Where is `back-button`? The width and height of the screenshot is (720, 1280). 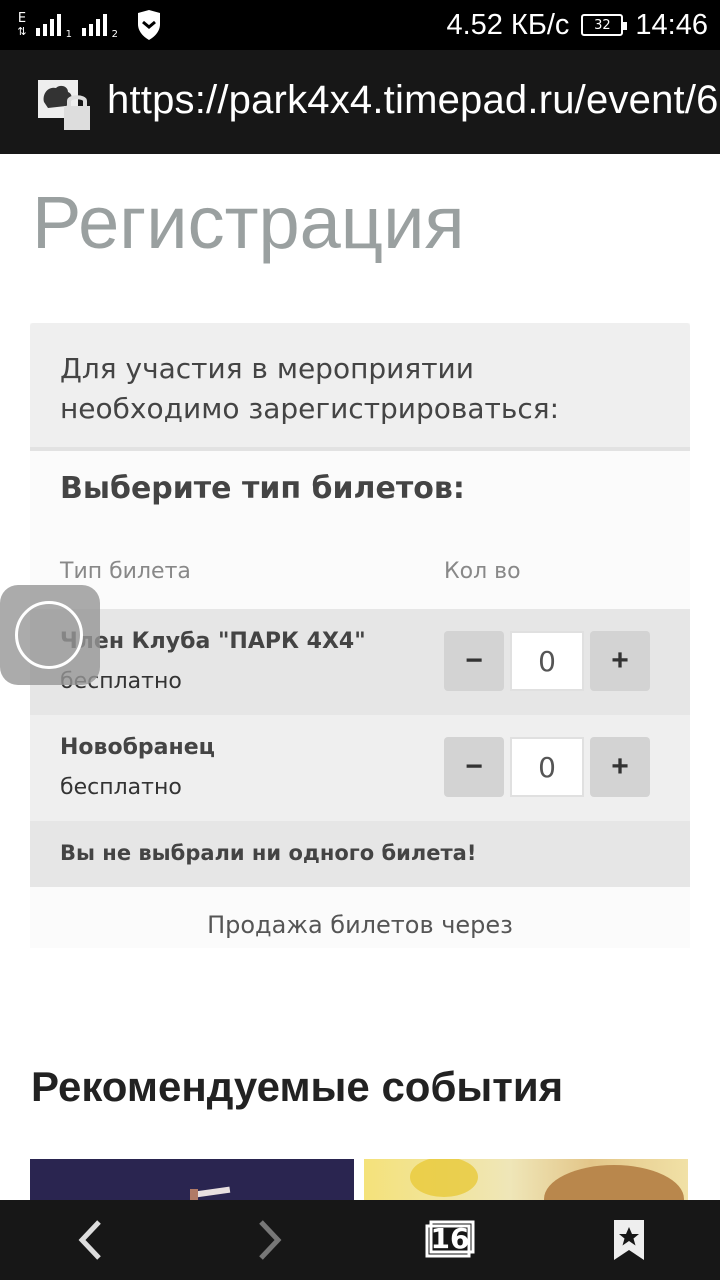
back-button is located at coordinates (90, 1240).